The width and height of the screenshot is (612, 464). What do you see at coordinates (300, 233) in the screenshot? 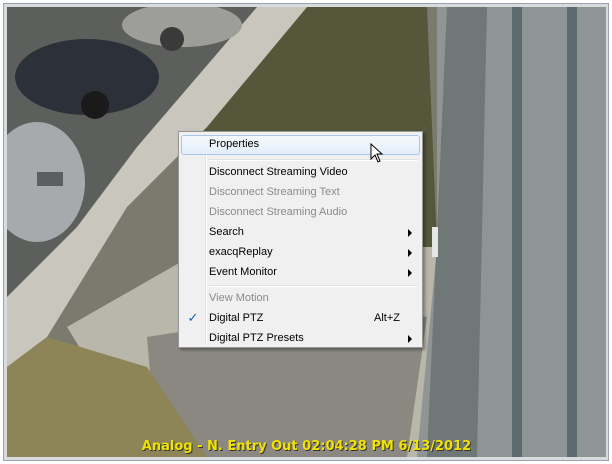
I see `menu-item-search: Search` at bounding box center [300, 233].